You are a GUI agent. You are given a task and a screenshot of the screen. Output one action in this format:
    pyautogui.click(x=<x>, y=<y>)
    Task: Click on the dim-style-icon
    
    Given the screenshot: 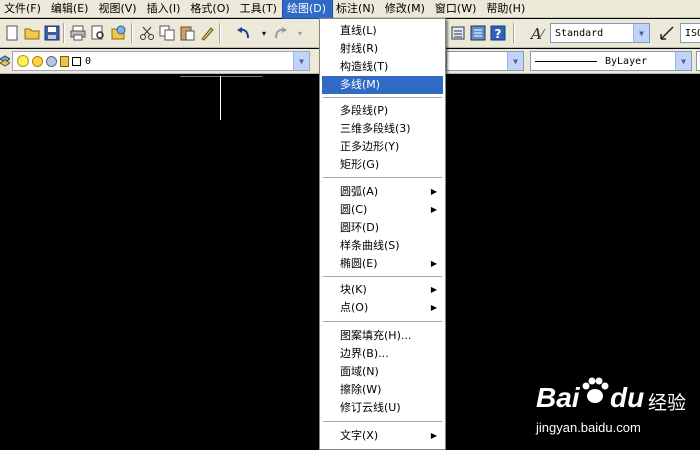 What is the action you would take?
    pyautogui.click(x=667, y=33)
    